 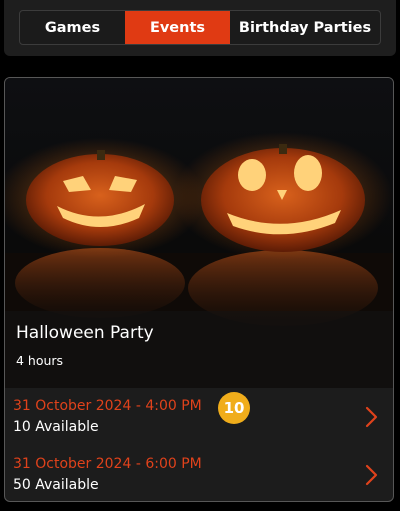 What do you see at coordinates (177, 27) in the screenshot?
I see `tab-events: Events` at bounding box center [177, 27].